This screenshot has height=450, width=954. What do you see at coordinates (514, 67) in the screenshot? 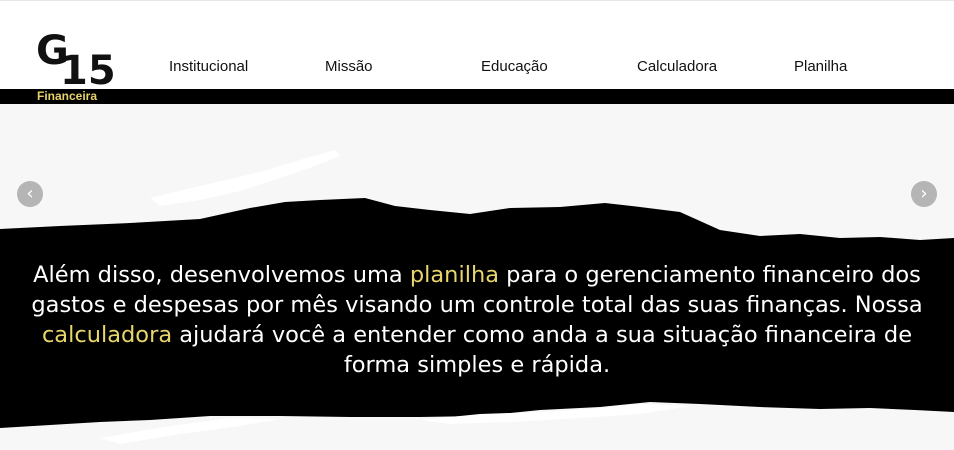
I see `nav-item-educacao: Educação` at bounding box center [514, 67].